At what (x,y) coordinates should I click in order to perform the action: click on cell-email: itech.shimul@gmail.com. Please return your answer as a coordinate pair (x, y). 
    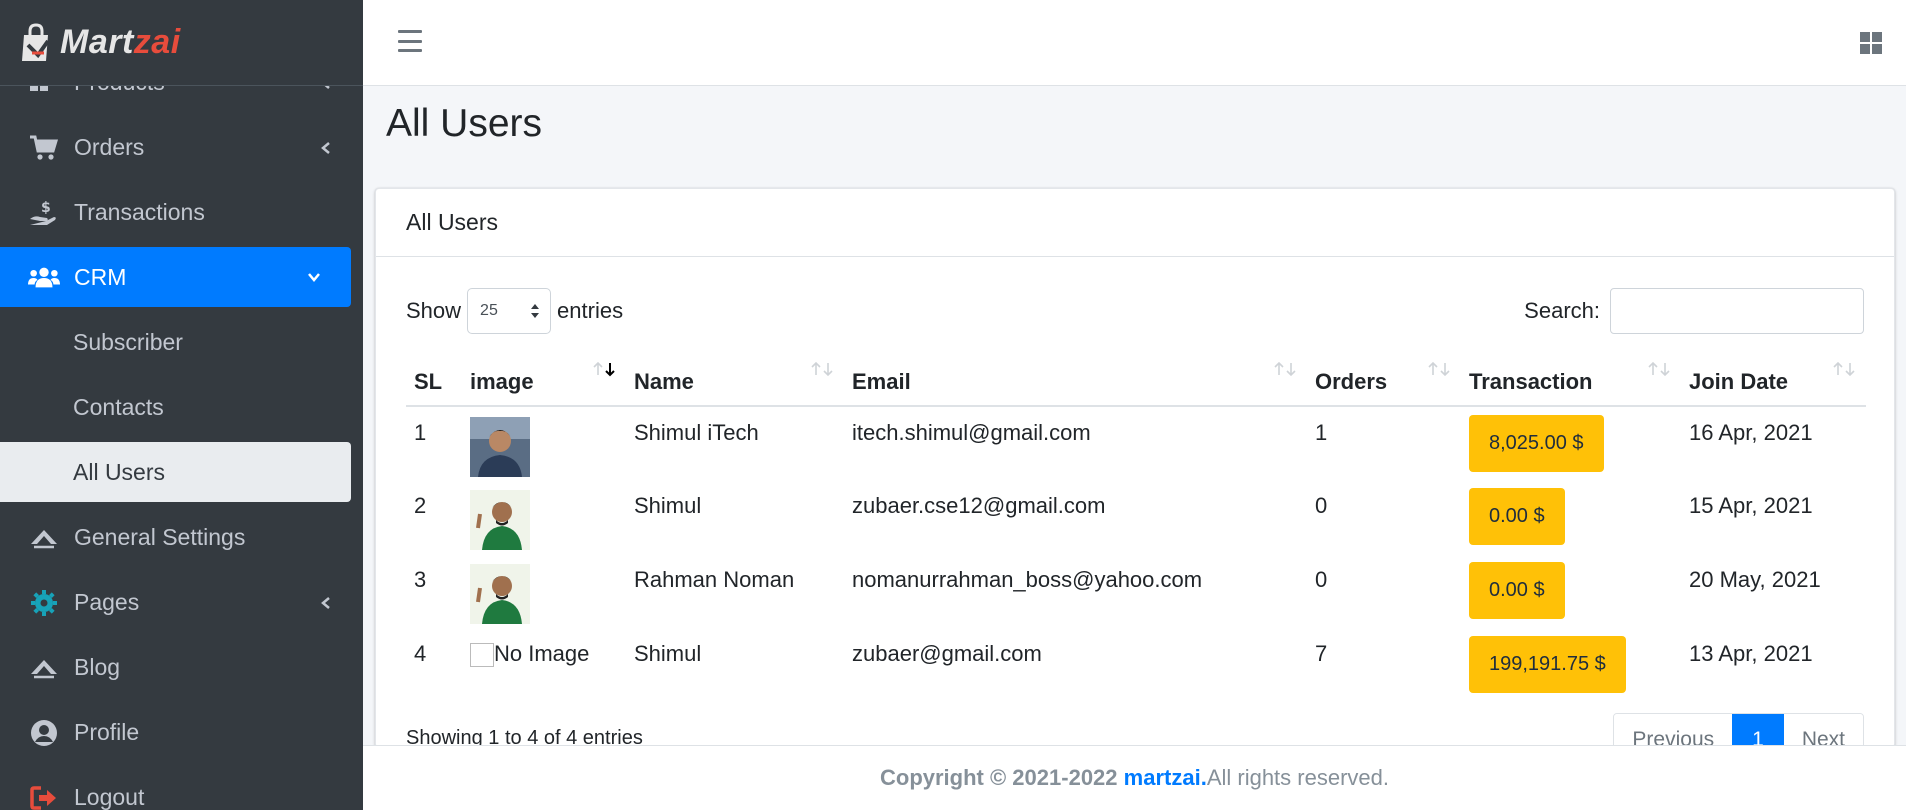
    Looking at the image, I should click on (971, 432).